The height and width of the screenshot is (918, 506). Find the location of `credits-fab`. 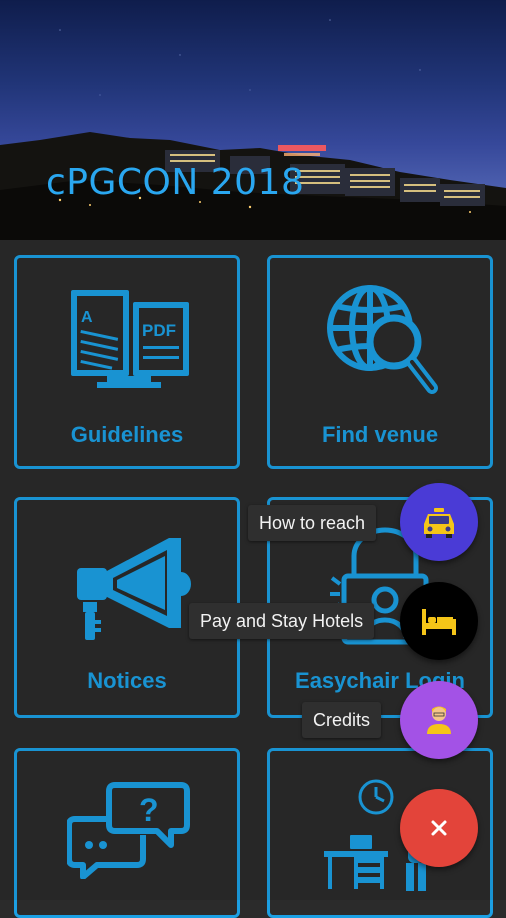

credits-fab is located at coordinates (439, 720).